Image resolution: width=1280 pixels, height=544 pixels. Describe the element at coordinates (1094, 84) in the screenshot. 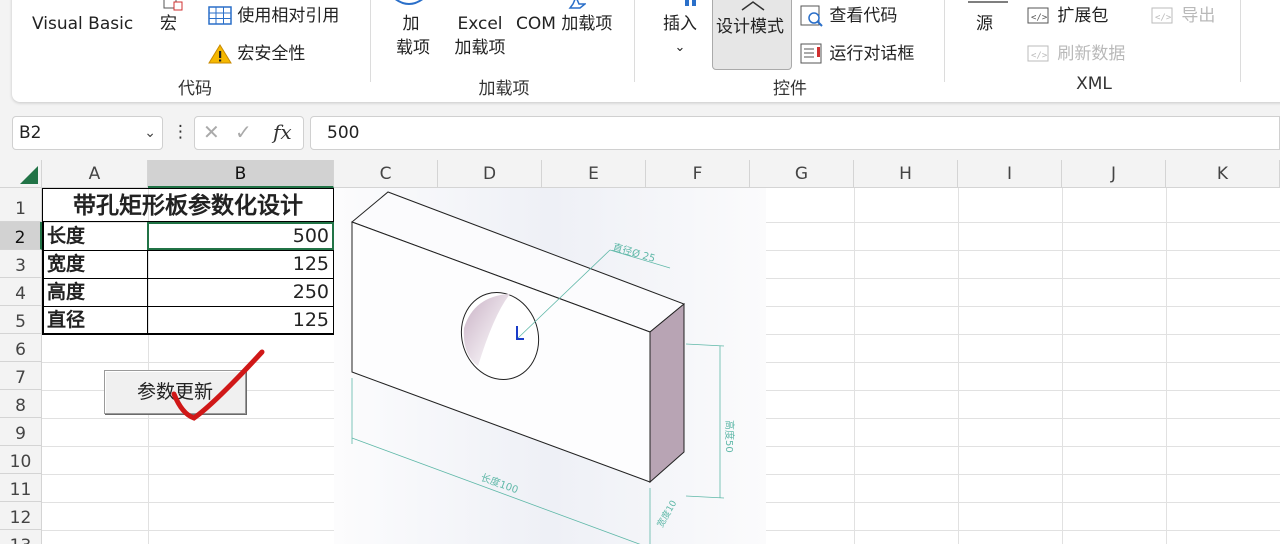

I see `xml-group-label: XML` at that location.